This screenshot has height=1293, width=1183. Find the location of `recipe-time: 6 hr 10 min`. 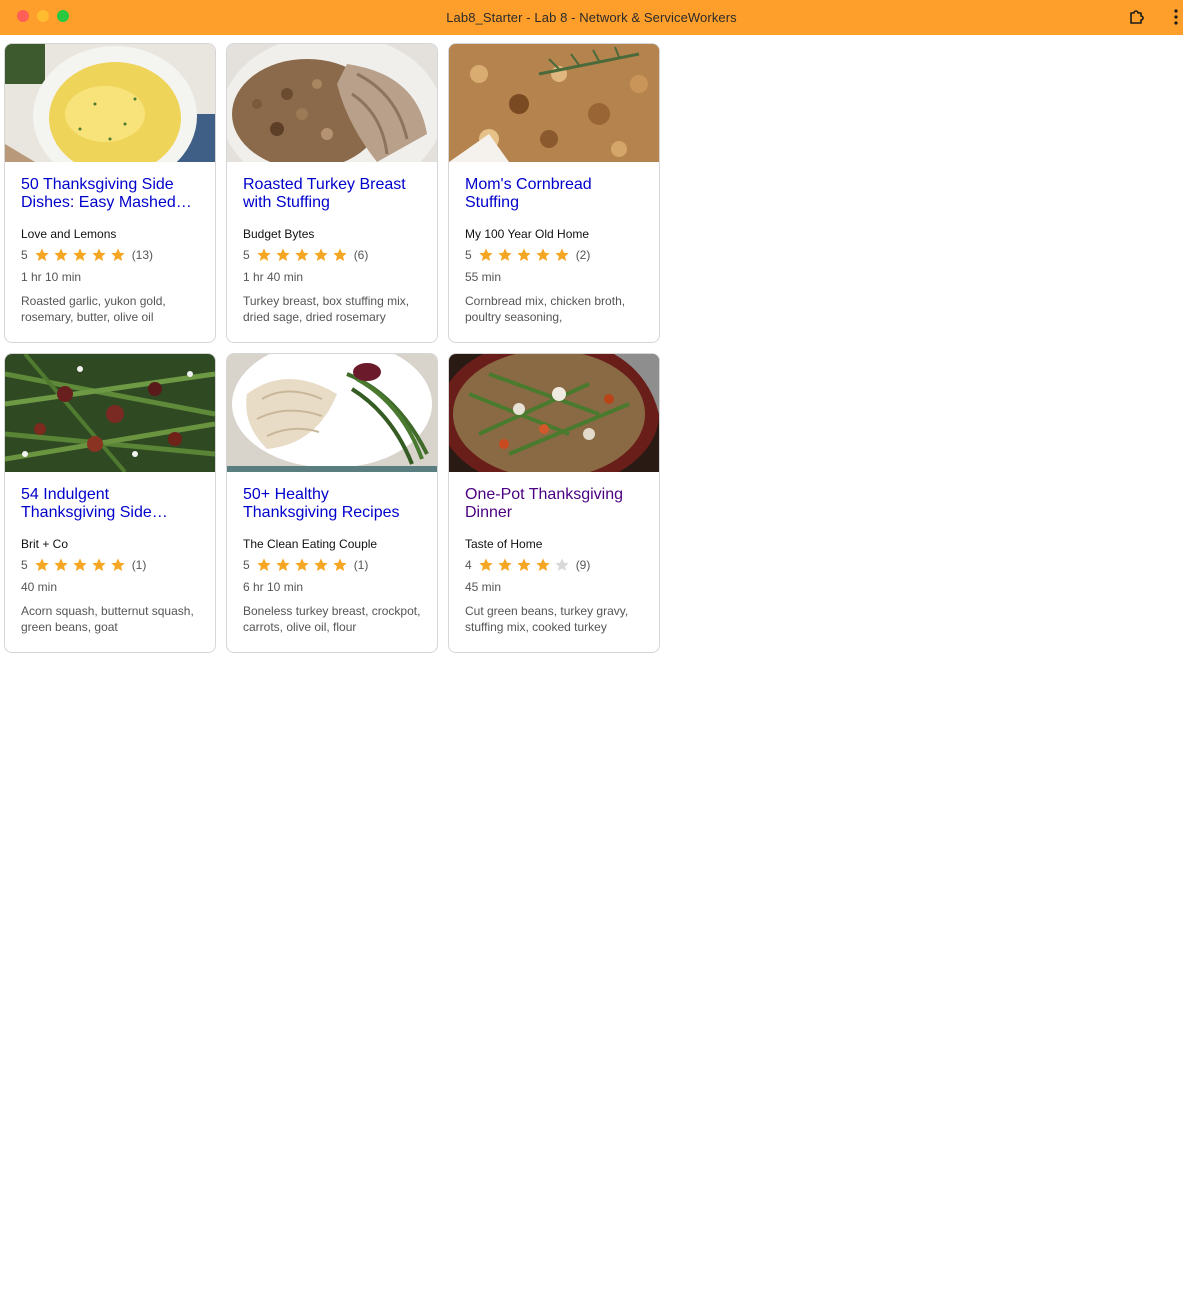

recipe-time: 6 hr 10 min is located at coordinates (273, 587).